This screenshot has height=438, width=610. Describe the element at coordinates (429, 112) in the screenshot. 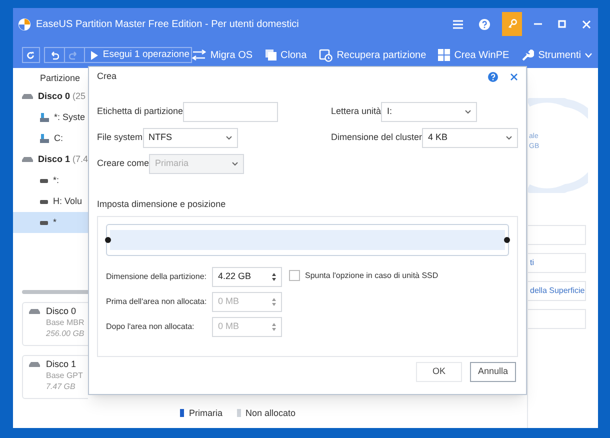

I see `dropdown: I:` at that location.